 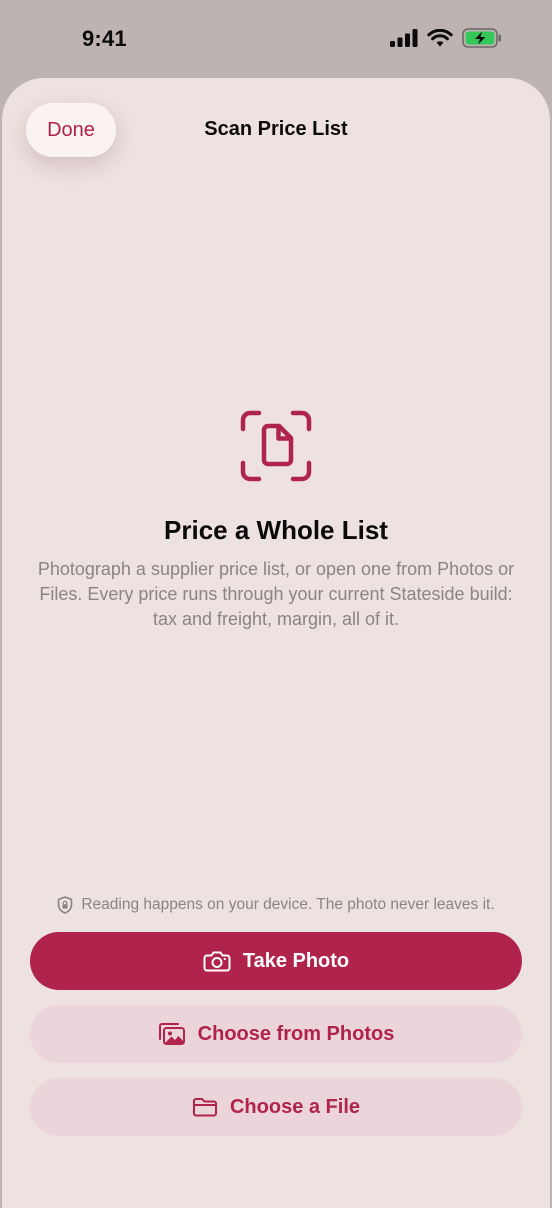 I want to click on status-icons, so click(x=446, y=38).